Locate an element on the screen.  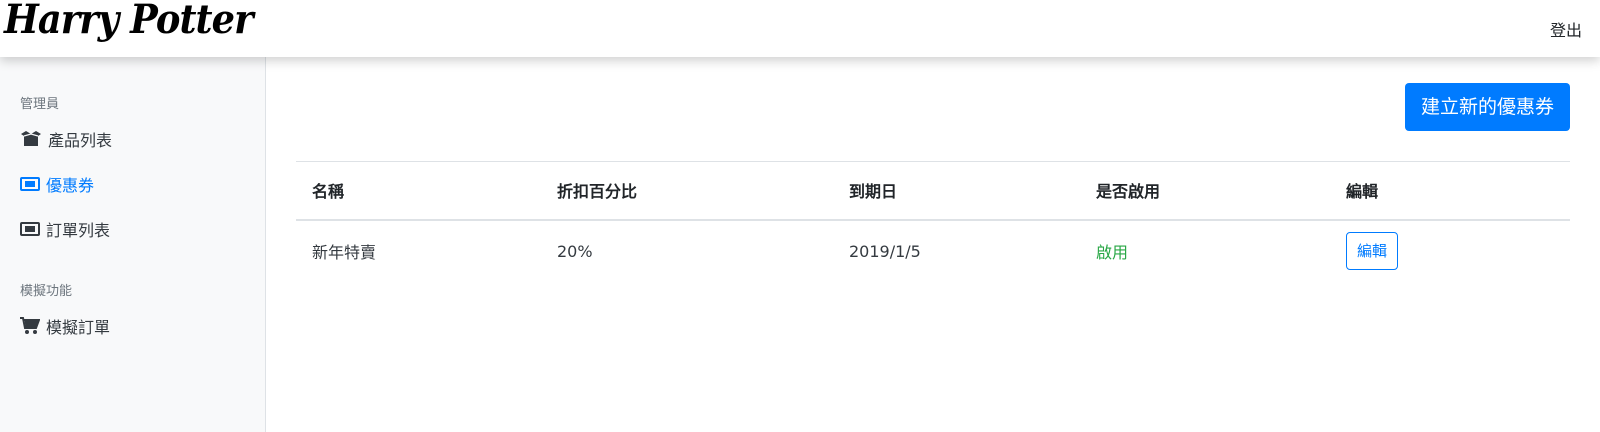
column-header-discount: 折扣百分比 is located at coordinates (687, 191).